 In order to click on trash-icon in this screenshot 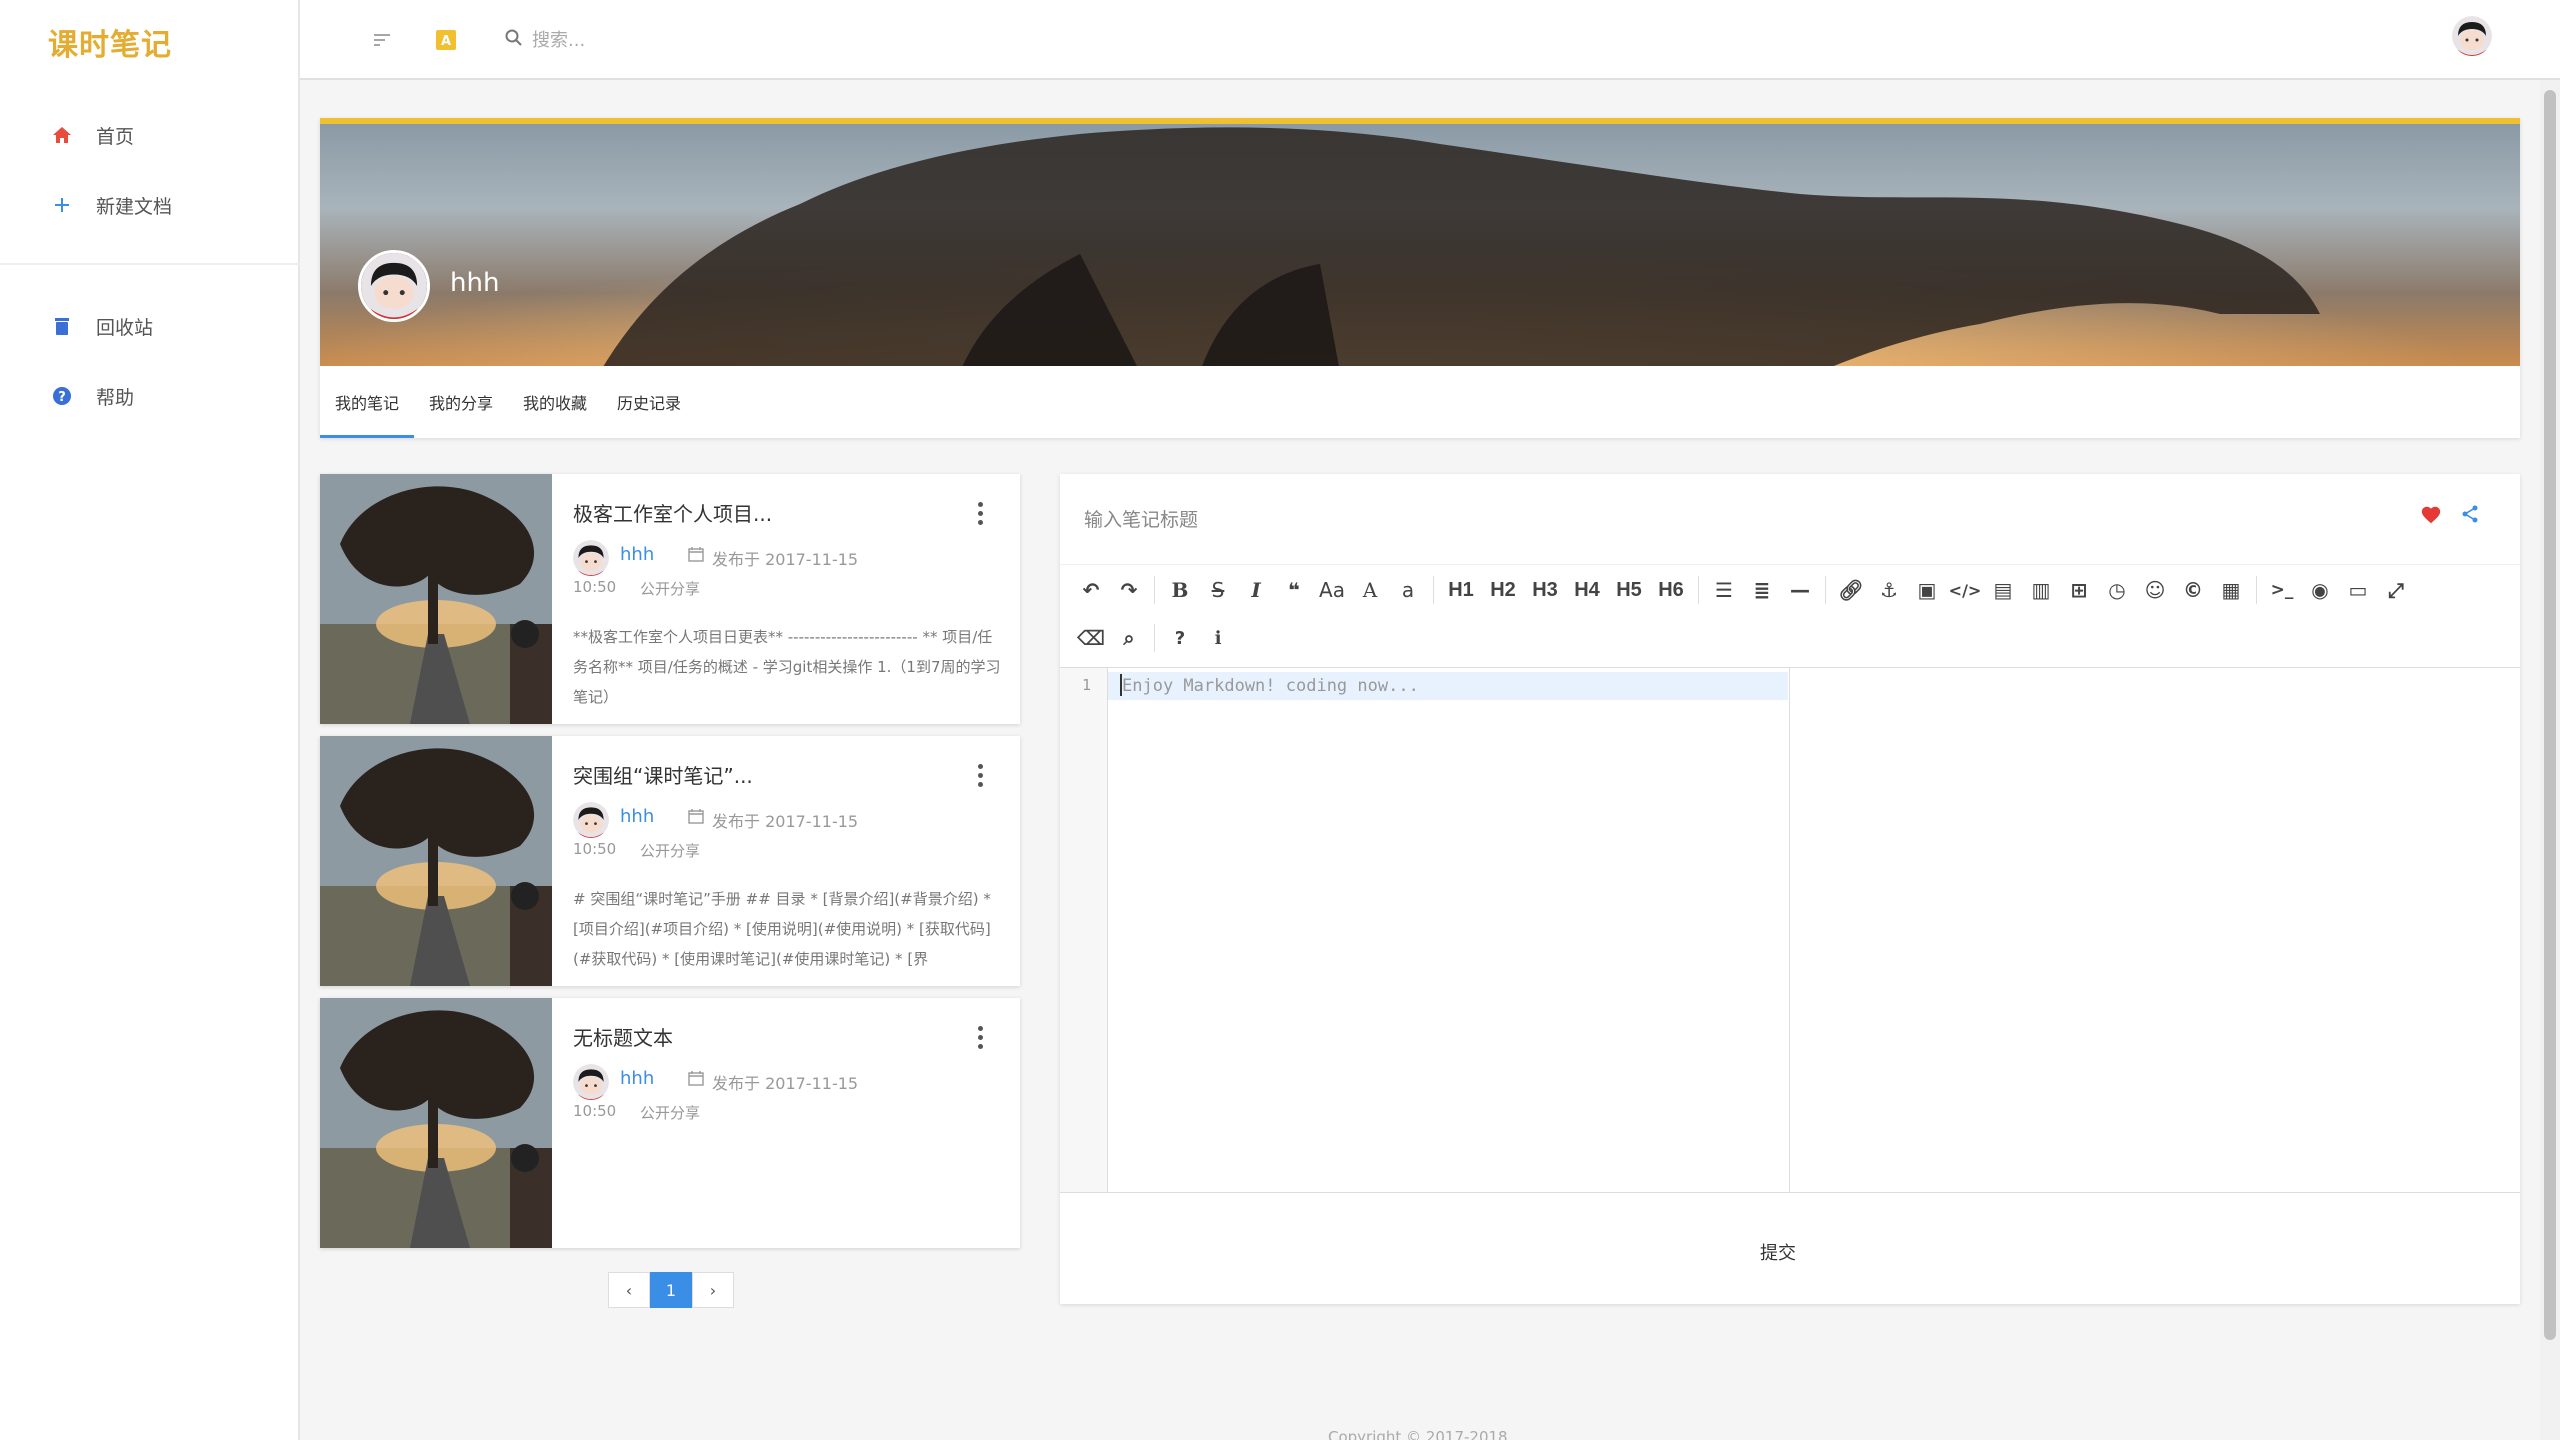, I will do `click(62, 326)`.